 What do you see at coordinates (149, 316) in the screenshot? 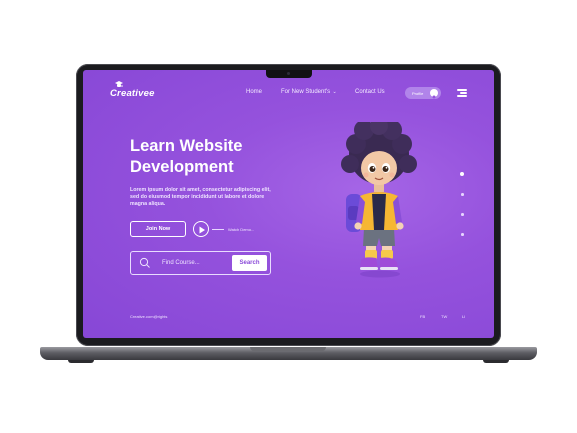
I see `footer-copyright: Creative.com@rights` at bounding box center [149, 316].